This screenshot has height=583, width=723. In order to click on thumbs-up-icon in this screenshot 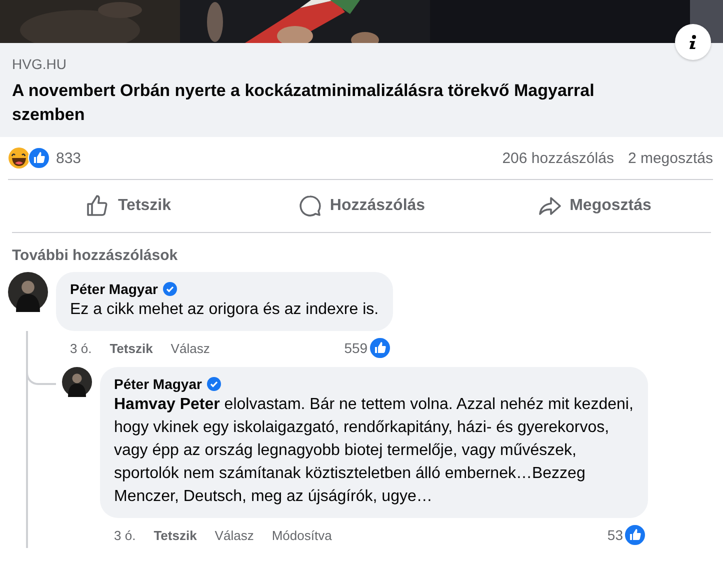, I will do `click(98, 206)`.